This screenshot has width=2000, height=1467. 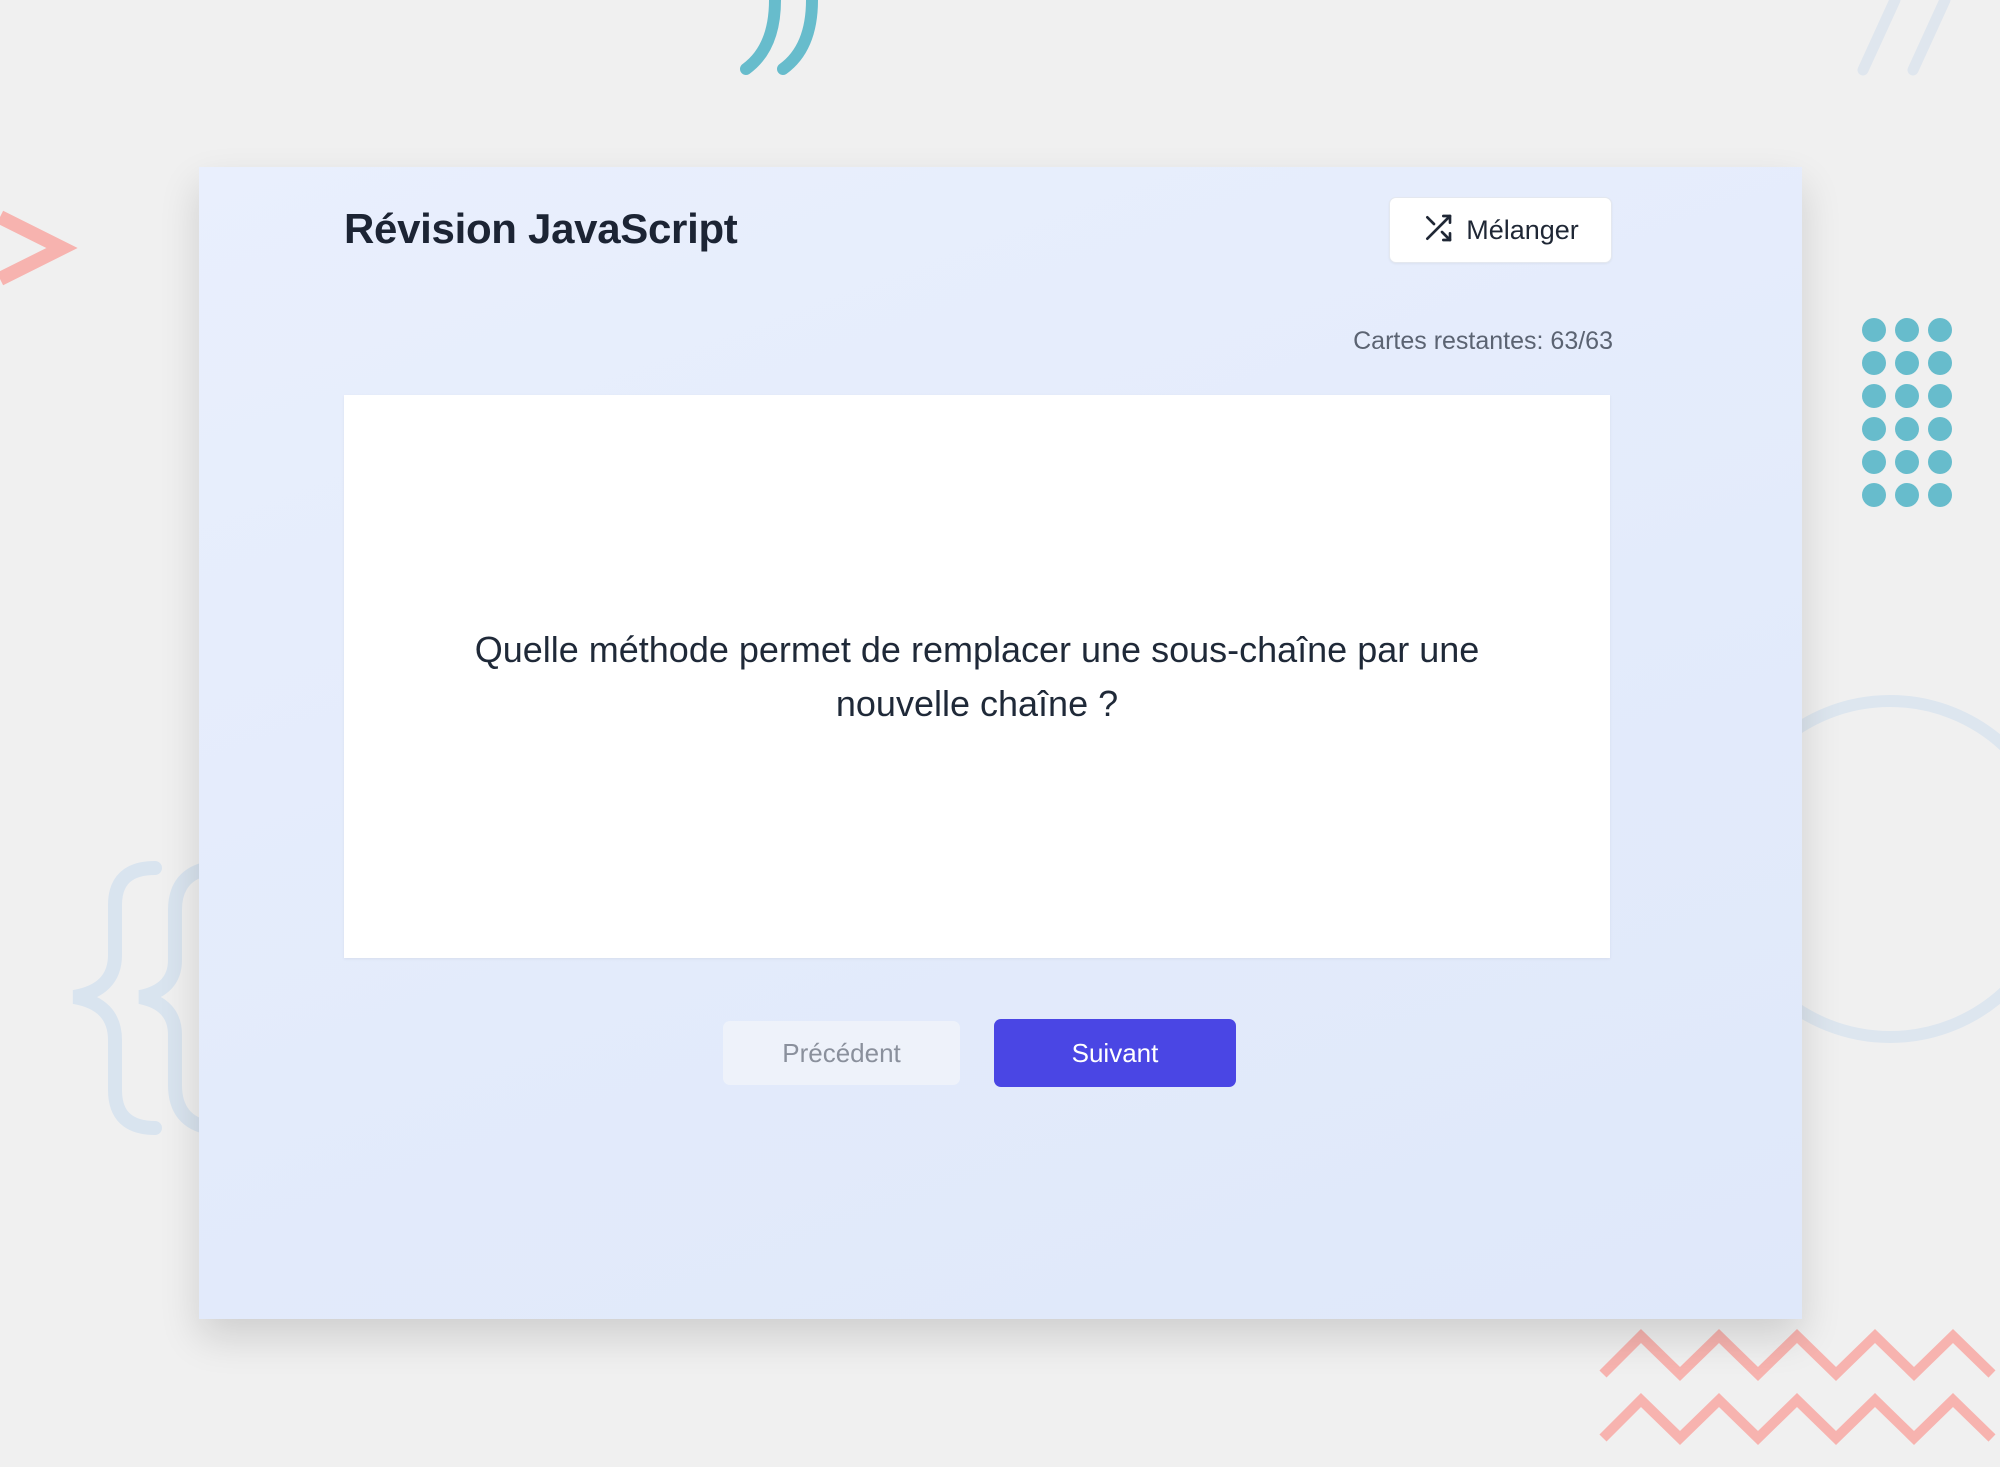 What do you see at coordinates (1522, 229) in the screenshot?
I see `shuffle-label: Mélanger` at bounding box center [1522, 229].